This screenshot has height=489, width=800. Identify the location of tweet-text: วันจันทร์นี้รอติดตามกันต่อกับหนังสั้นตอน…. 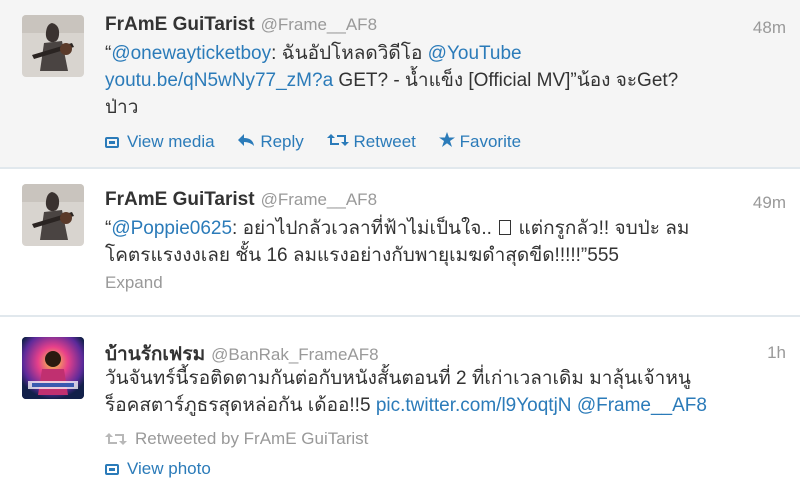
(445, 392).